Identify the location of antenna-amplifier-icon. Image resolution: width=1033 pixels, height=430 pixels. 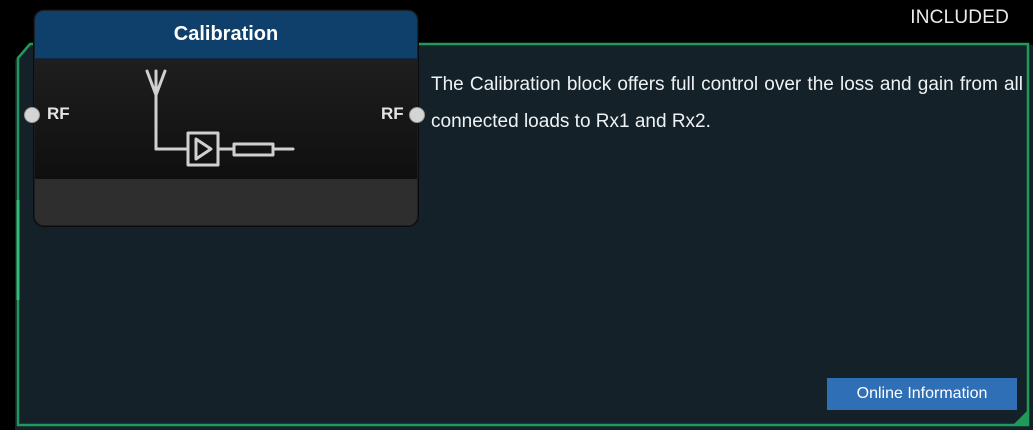
(228, 126).